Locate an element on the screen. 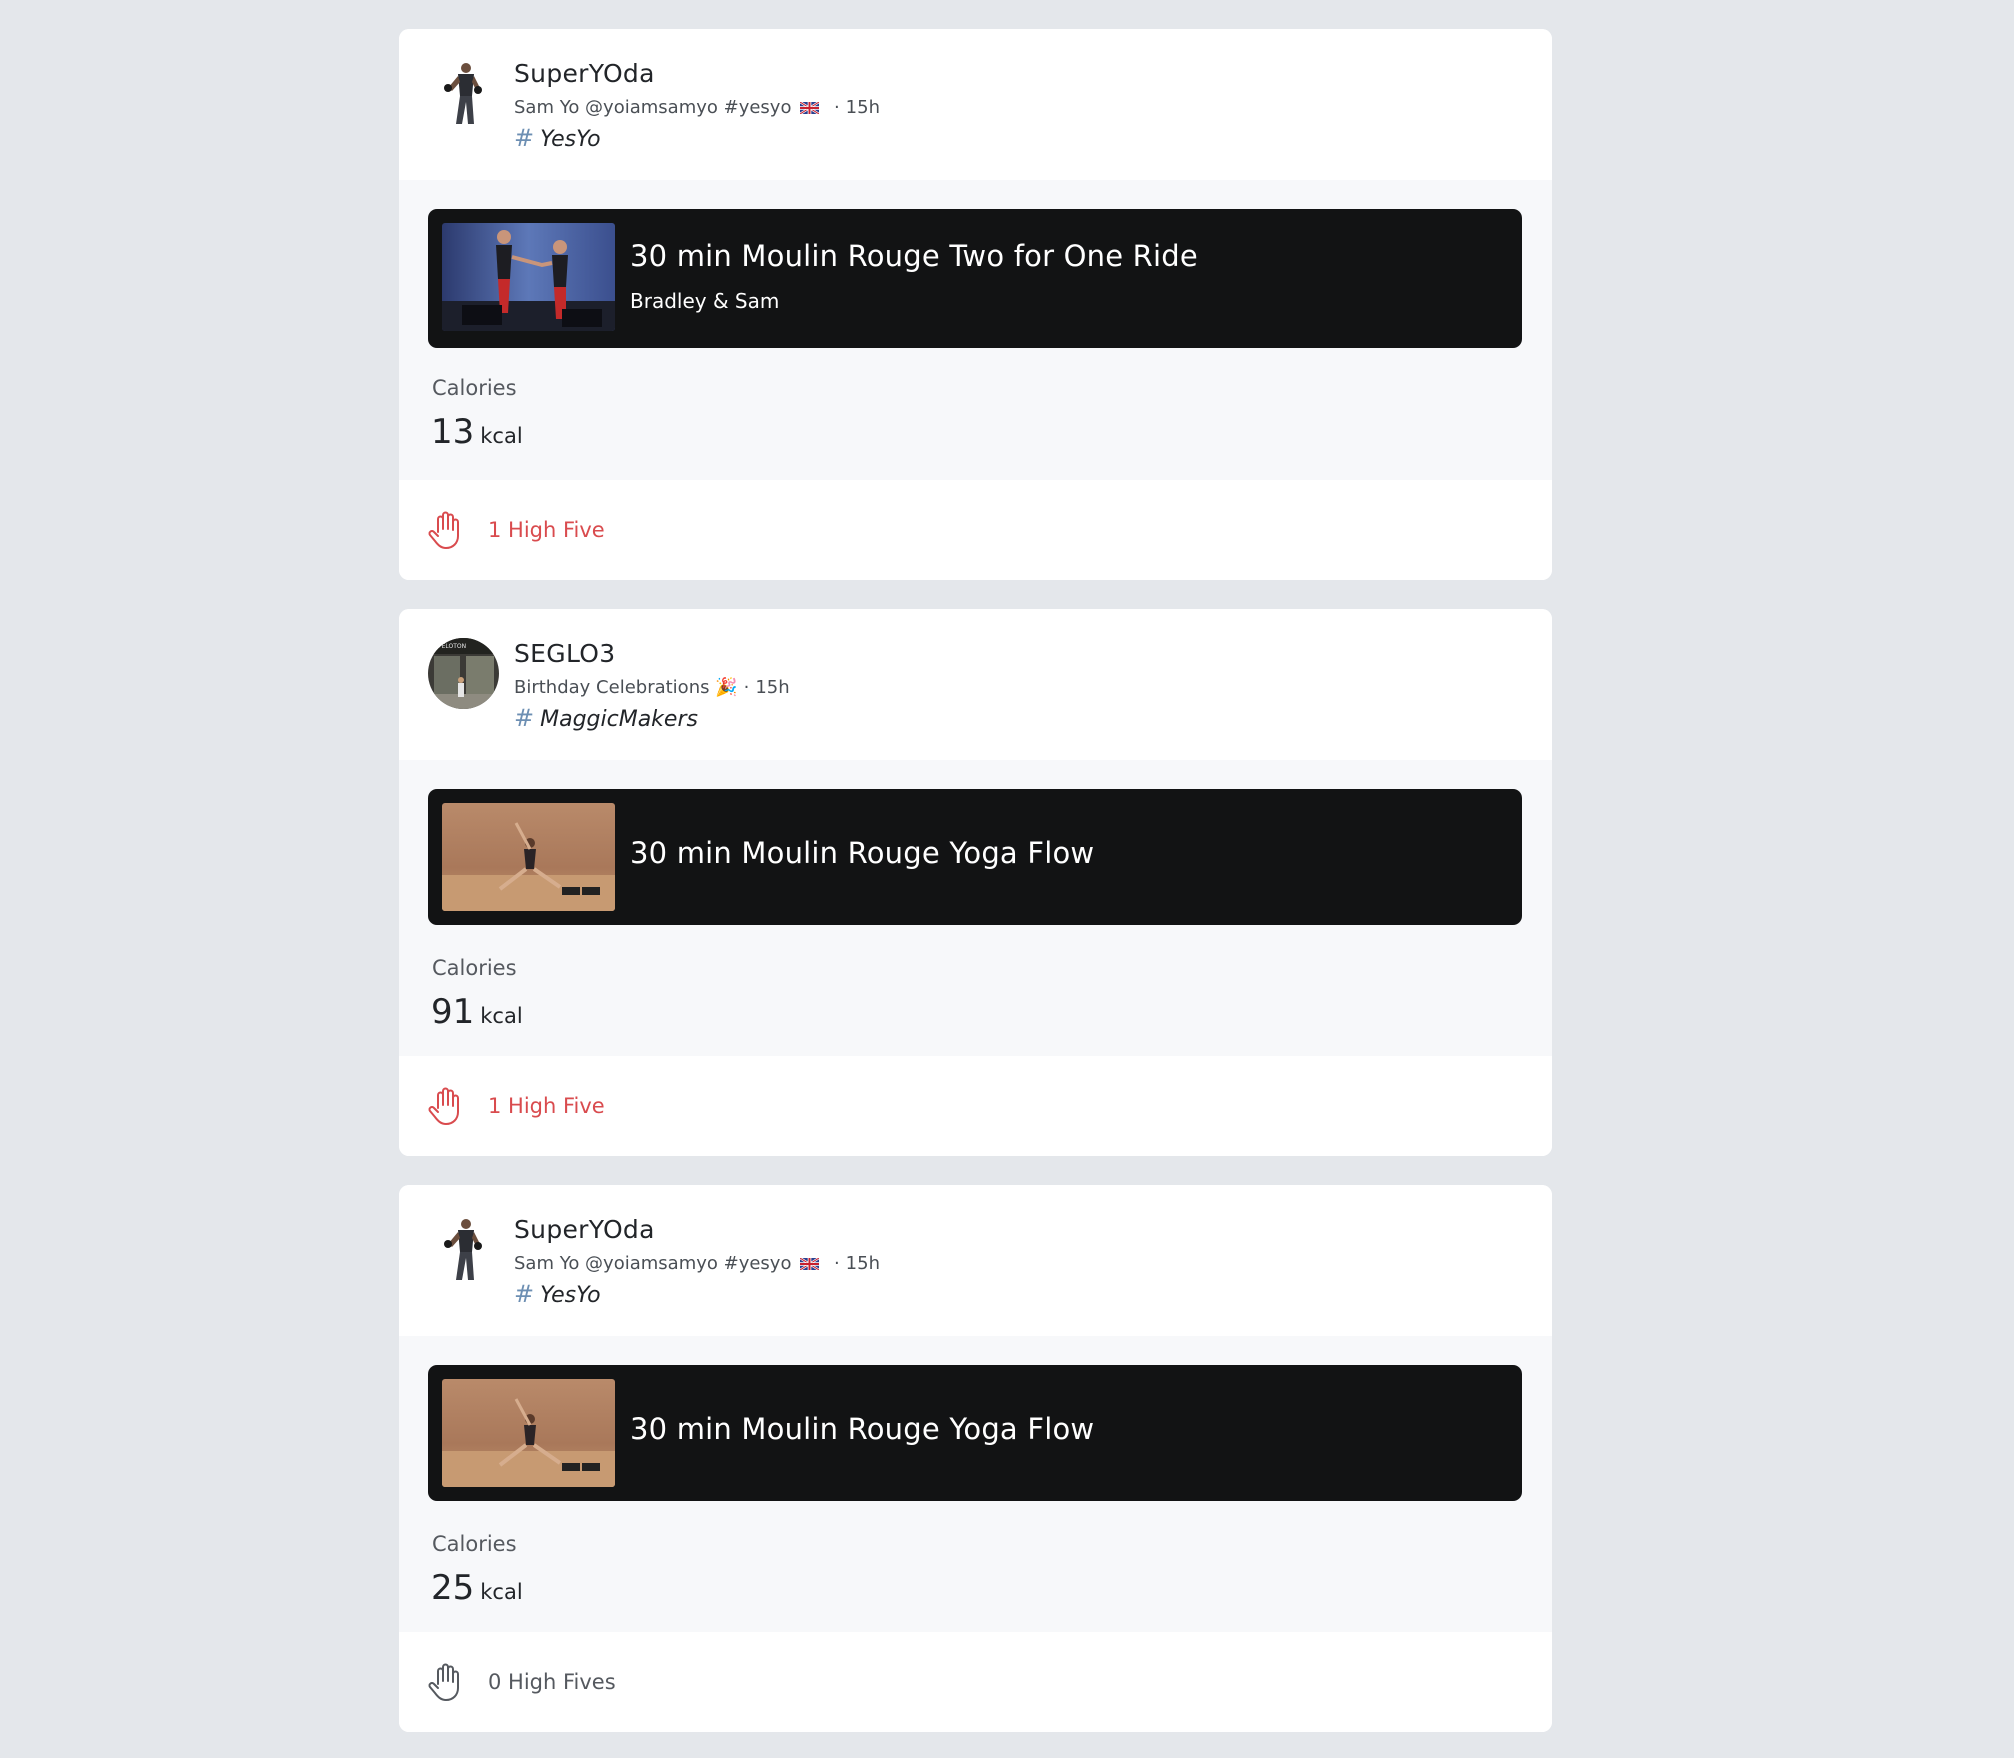 Image resolution: width=2014 pixels, height=1758 pixels. username: SEGLO3 is located at coordinates (564, 653).